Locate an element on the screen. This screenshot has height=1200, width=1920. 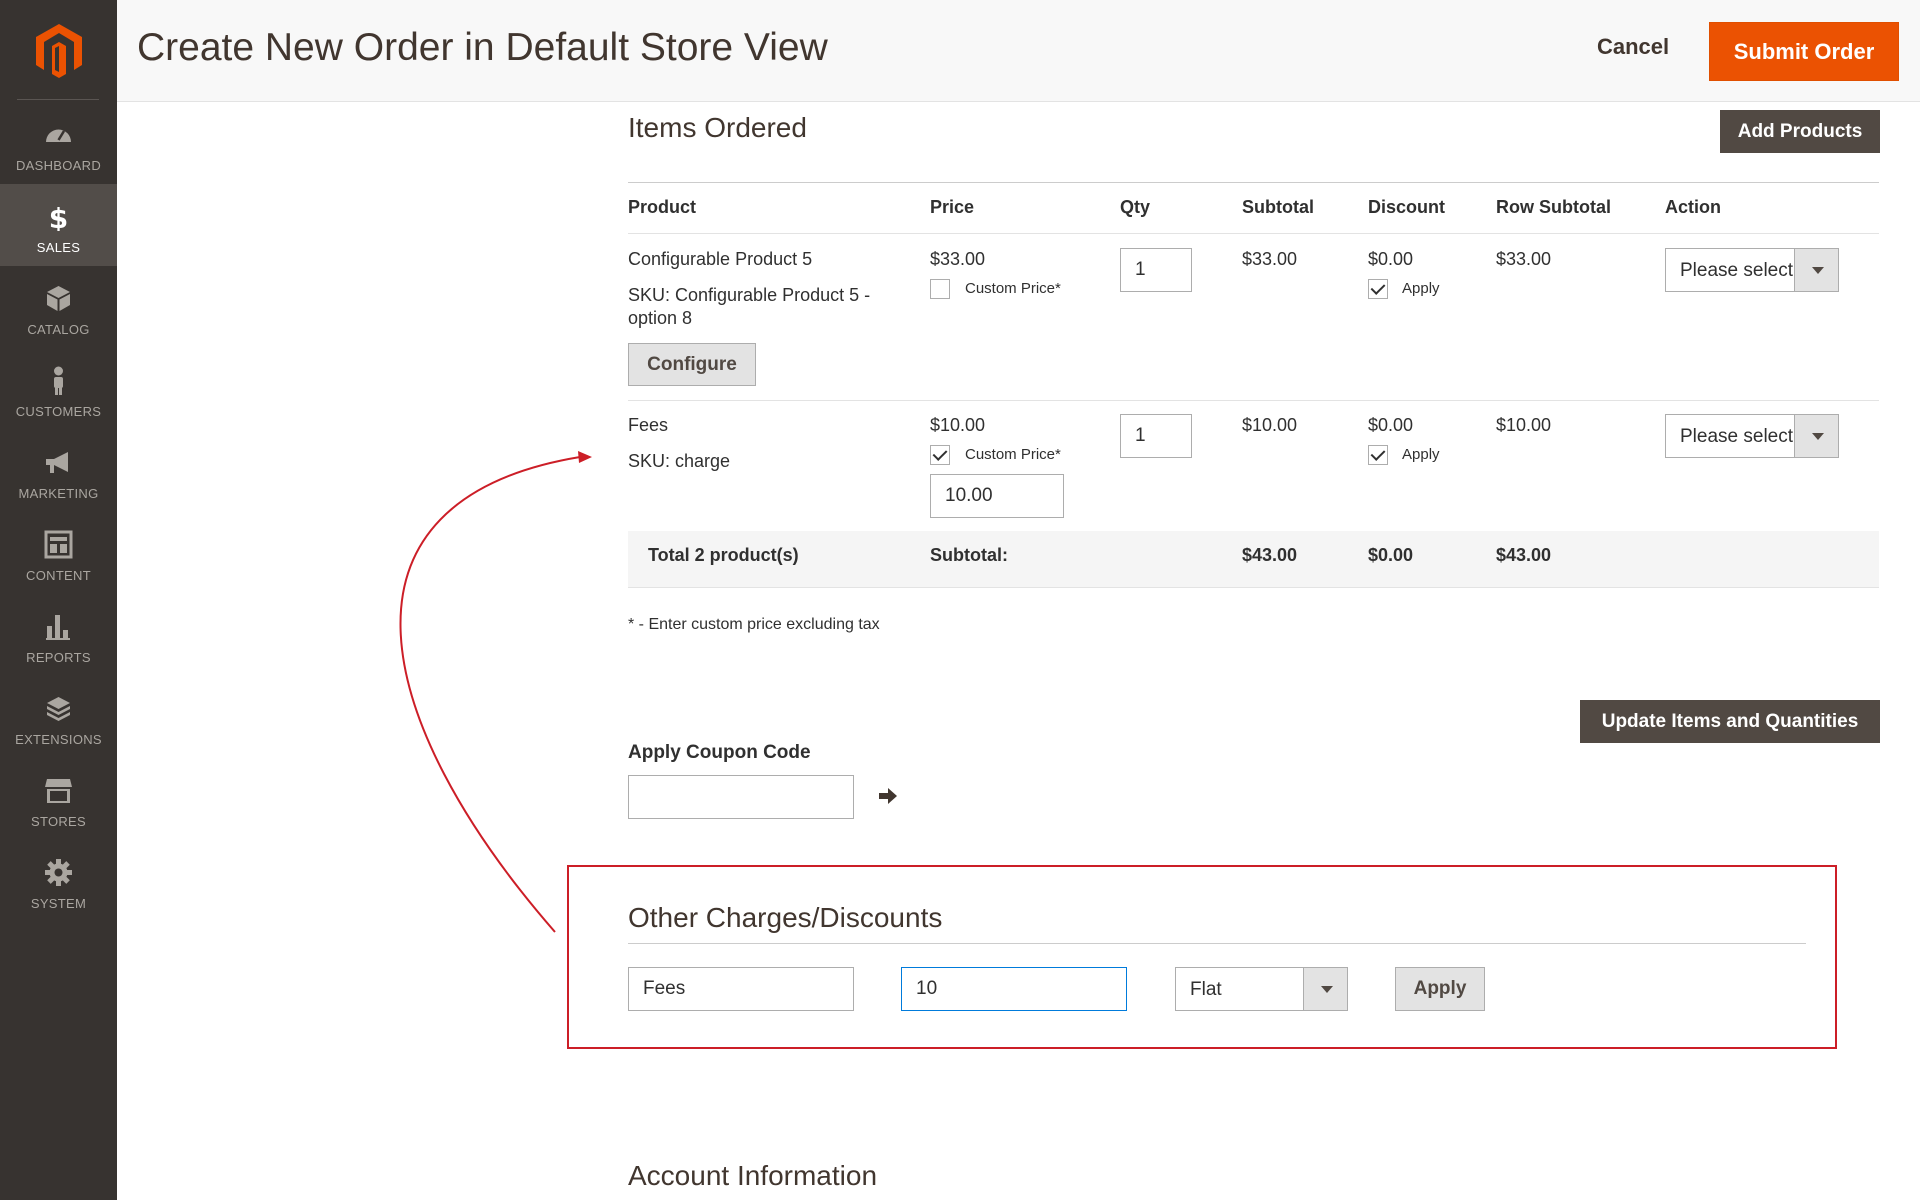
other-charges-divider is located at coordinates (1217, 943).